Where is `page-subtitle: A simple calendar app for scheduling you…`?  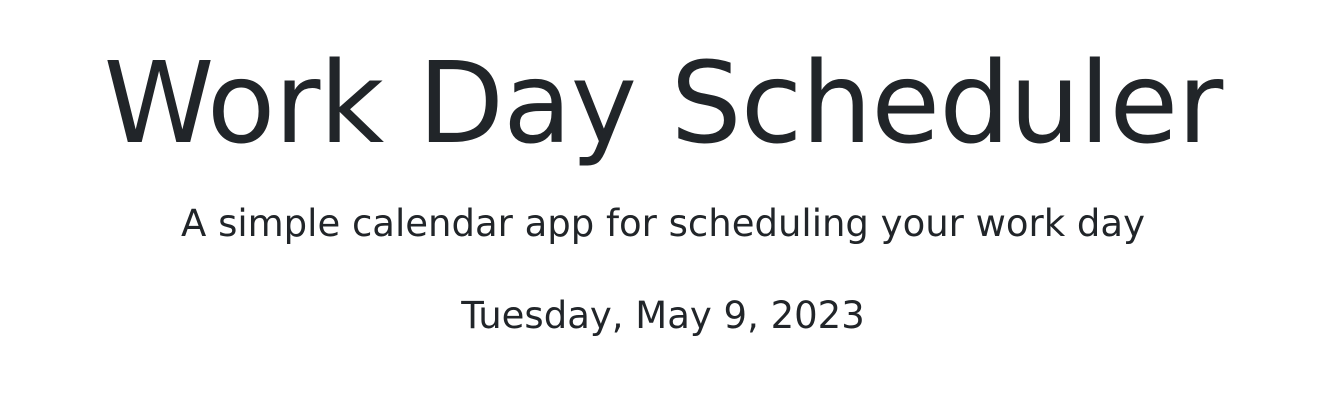 page-subtitle: A simple calendar app for scheduling you… is located at coordinates (663, 223).